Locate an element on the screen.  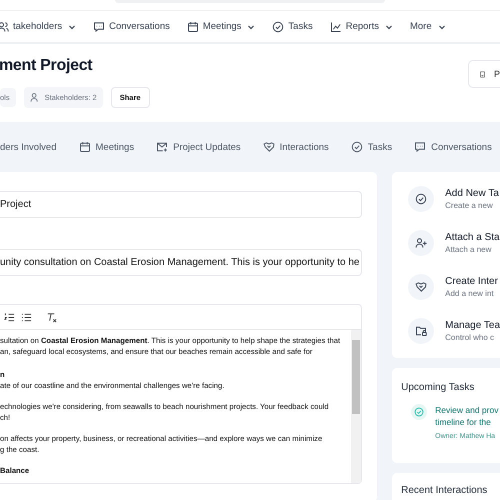
tab: Conversations is located at coordinates (453, 147).